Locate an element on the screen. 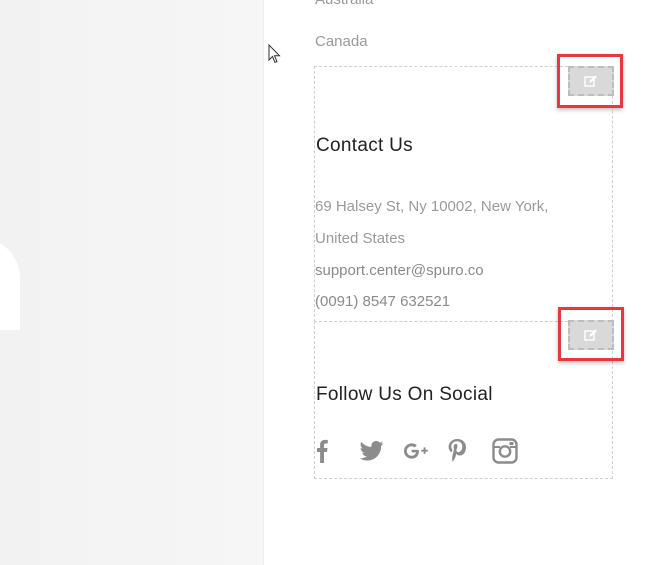 This screenshot has height=565, width=650. facebook-link is located at coordinates (338, 451).